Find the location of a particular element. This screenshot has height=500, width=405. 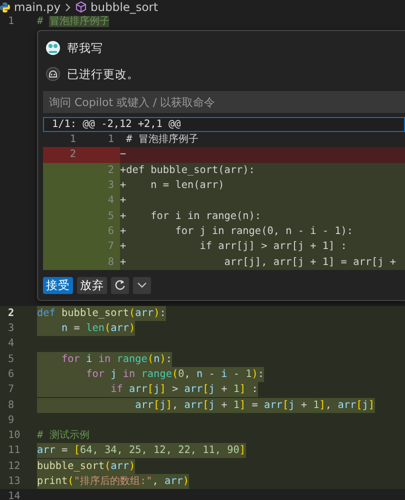

line-number: 12 is located at coordinates (14, 466).